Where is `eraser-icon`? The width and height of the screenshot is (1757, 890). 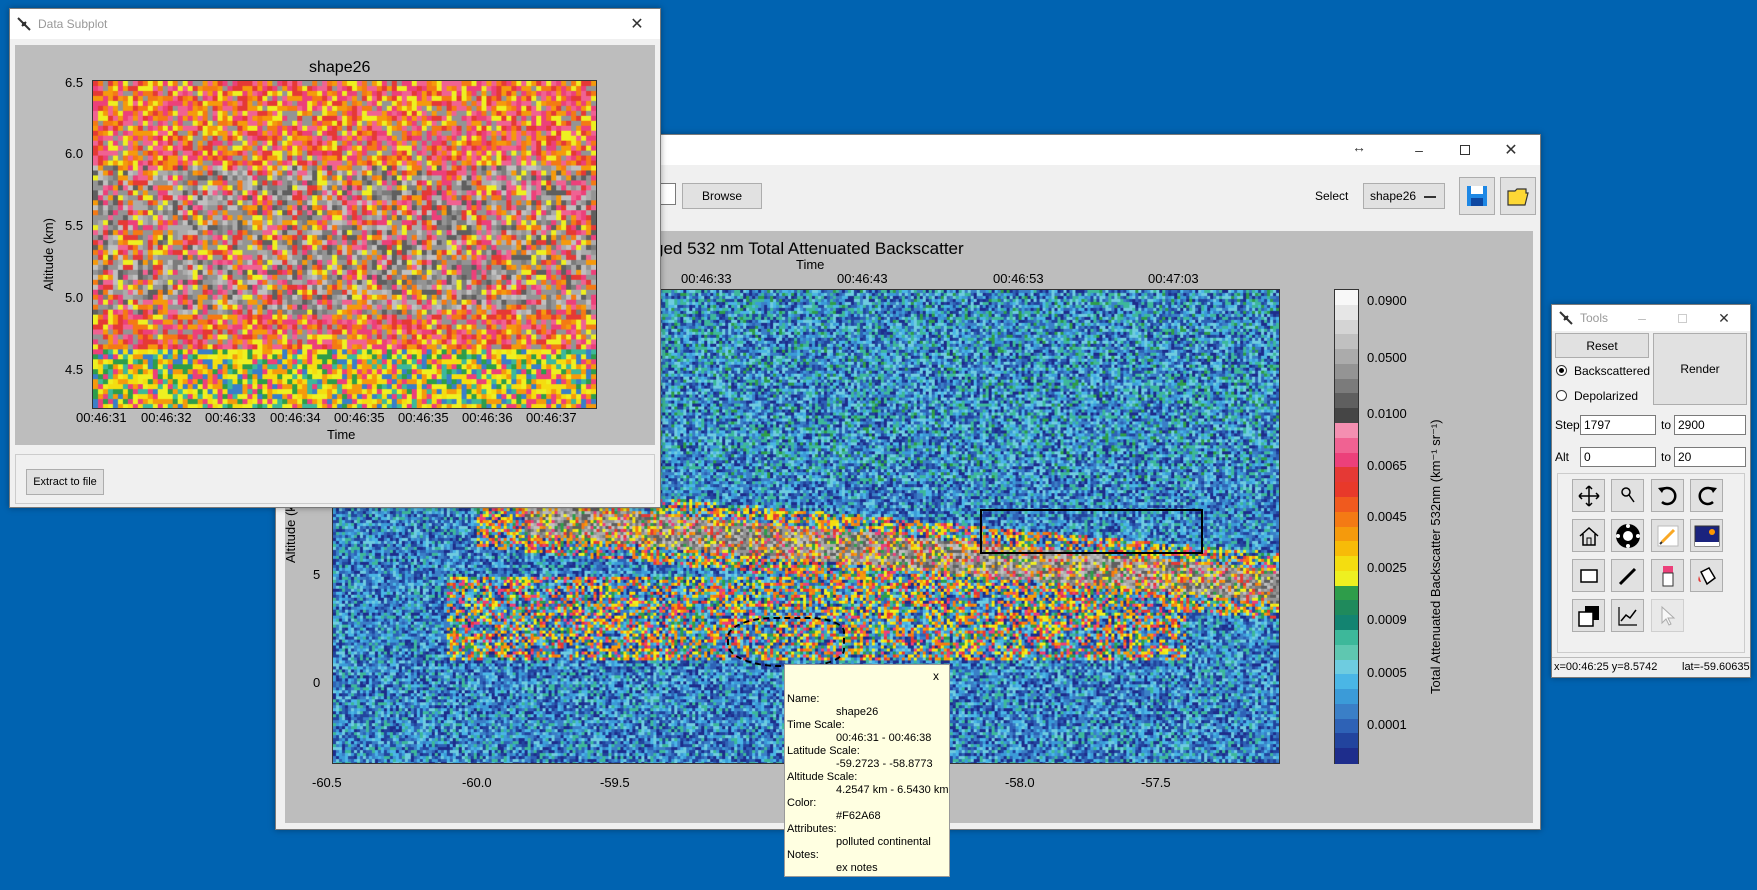
eraser-icon is located at coordinates (1667, 575).